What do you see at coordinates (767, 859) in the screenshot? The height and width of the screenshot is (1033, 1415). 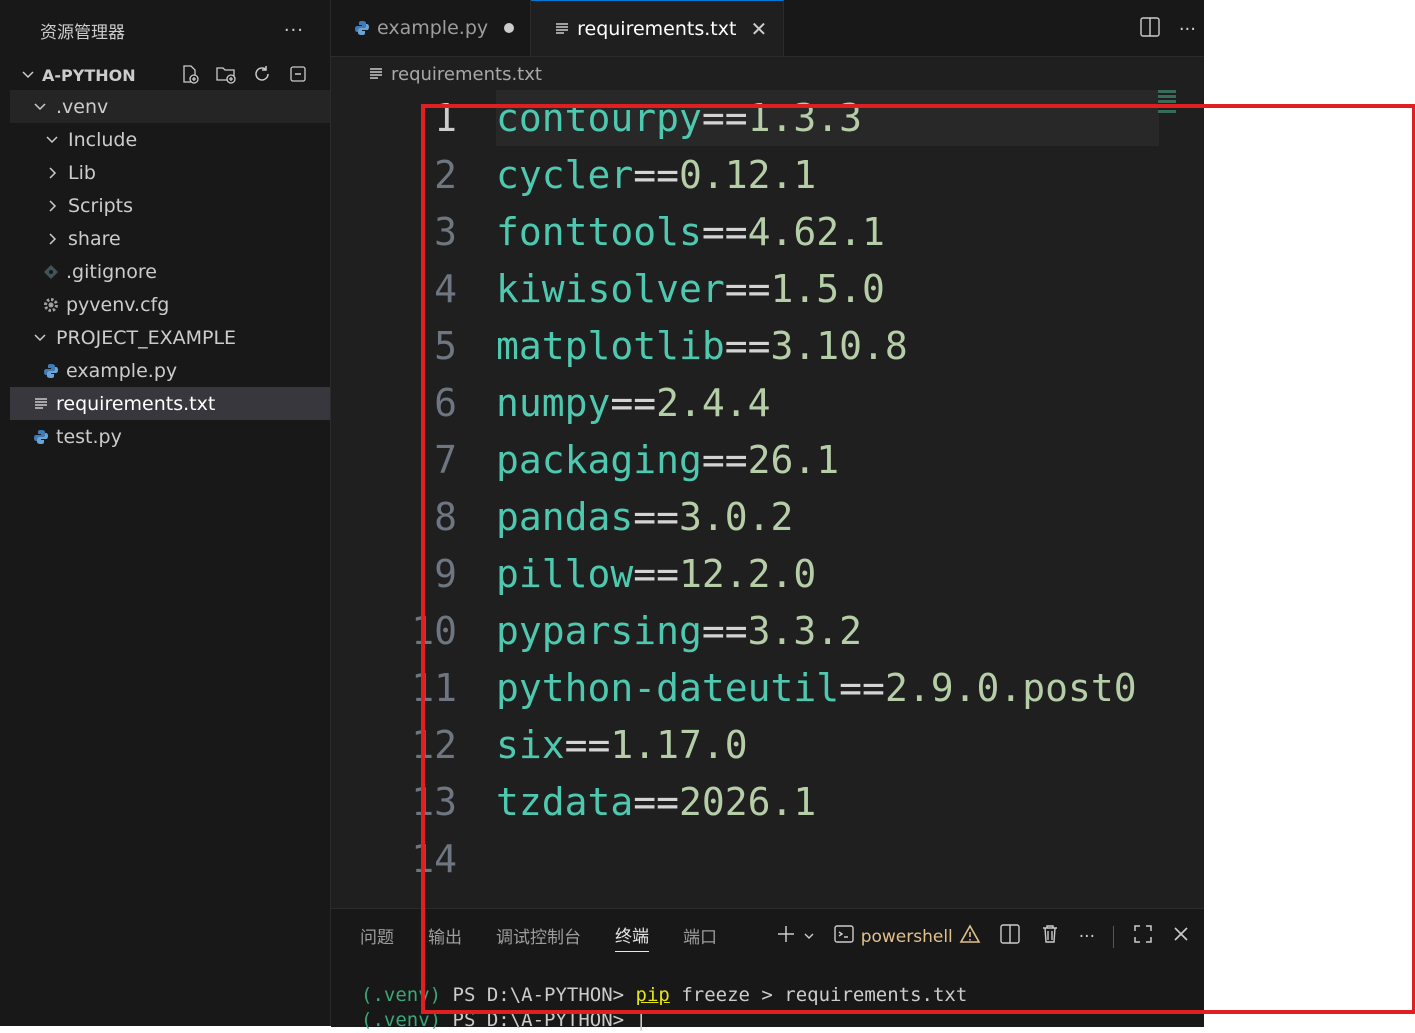 I see `code-line: 14` at bounding box center [767, 859].